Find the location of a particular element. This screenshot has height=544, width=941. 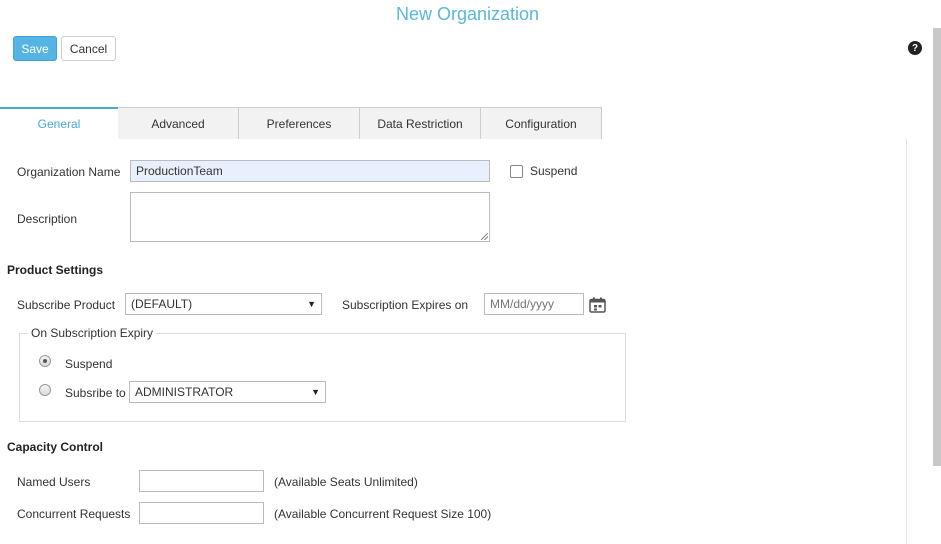

page-title: New Organization is located at coordinates (467, 14).